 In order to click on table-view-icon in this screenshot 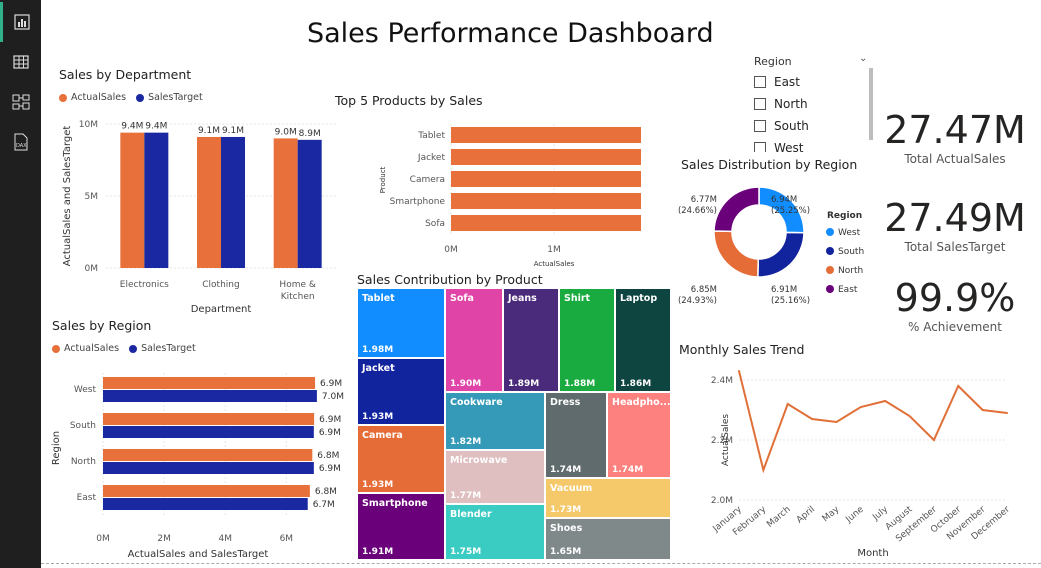, I will do `click(20, 62)`.